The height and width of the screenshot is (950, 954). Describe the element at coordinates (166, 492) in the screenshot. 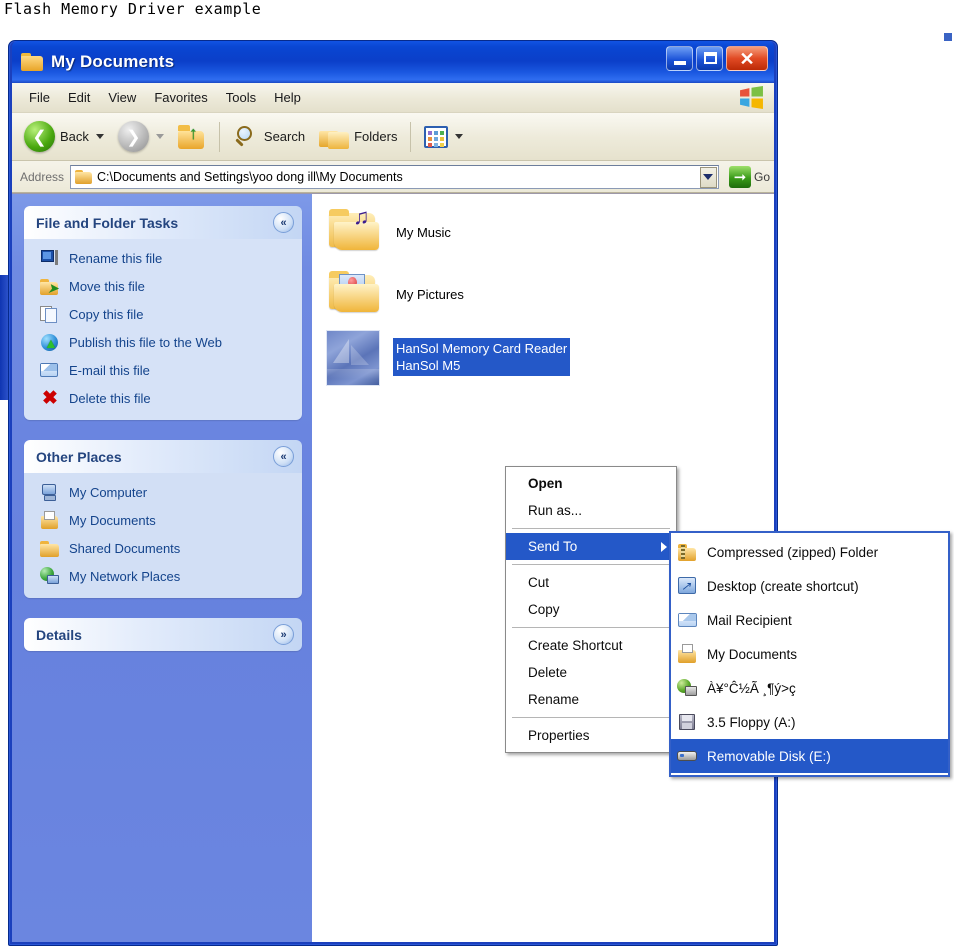

I see `sidebar-item-my-computer: My Computer` at that location.